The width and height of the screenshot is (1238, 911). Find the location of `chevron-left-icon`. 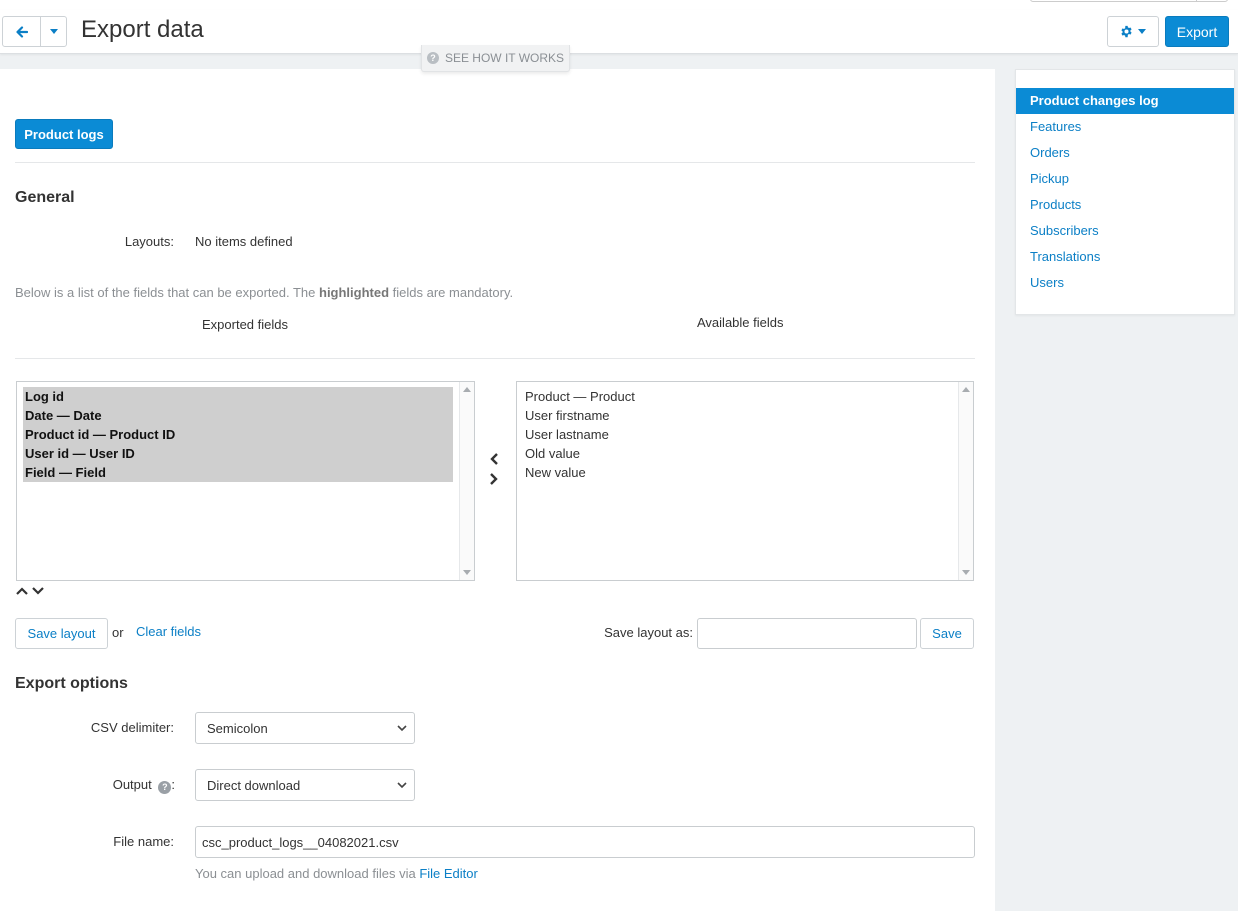

chevron-left-icon is located at coordinates (494, 459).